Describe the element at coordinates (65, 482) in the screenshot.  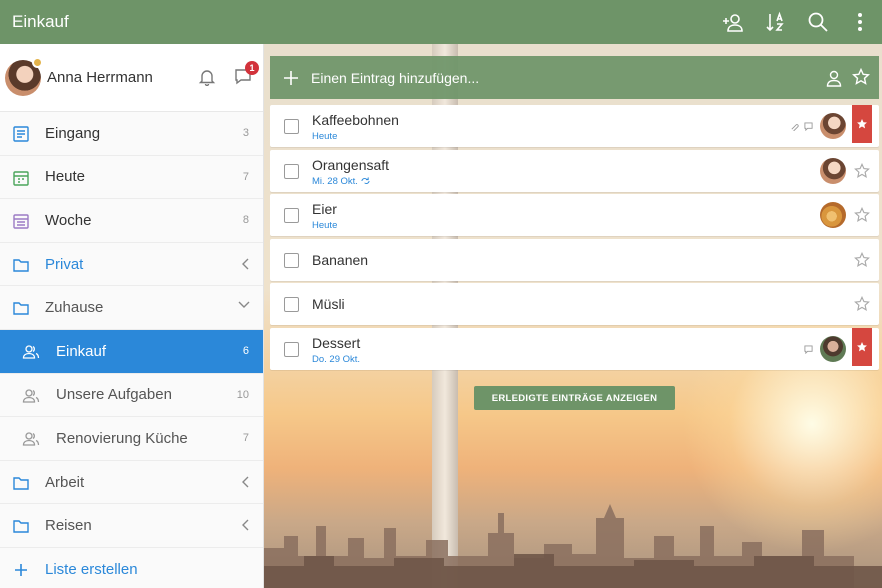
I see `sidebar-item-label: Arbeit` at that location.